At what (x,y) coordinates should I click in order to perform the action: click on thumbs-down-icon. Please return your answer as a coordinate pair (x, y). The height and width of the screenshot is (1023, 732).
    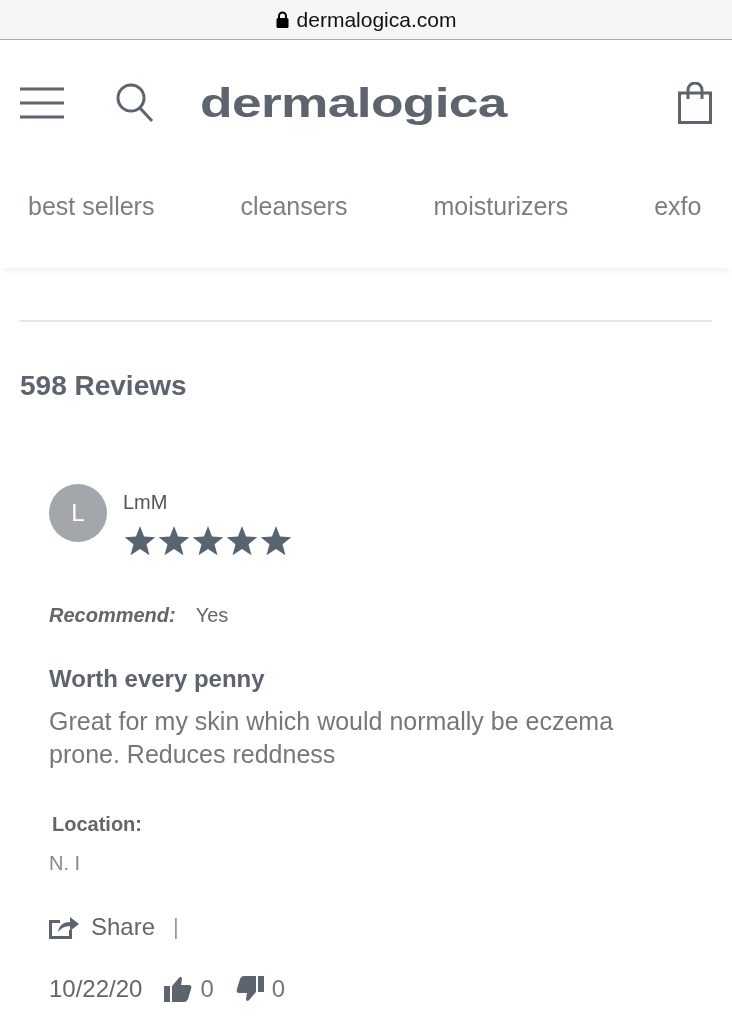
    Looking at the image, I should click on (249, 989).